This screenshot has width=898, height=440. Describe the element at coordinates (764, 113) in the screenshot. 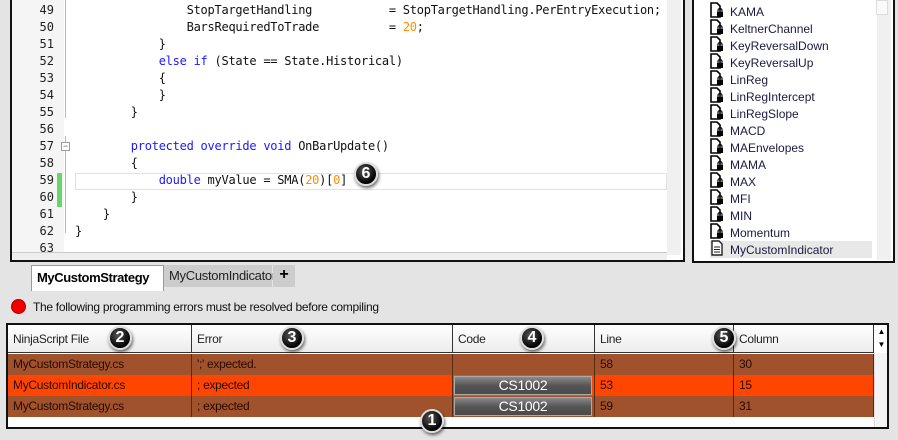

I see `explorer-item-label: LinRegSlope` at that location.